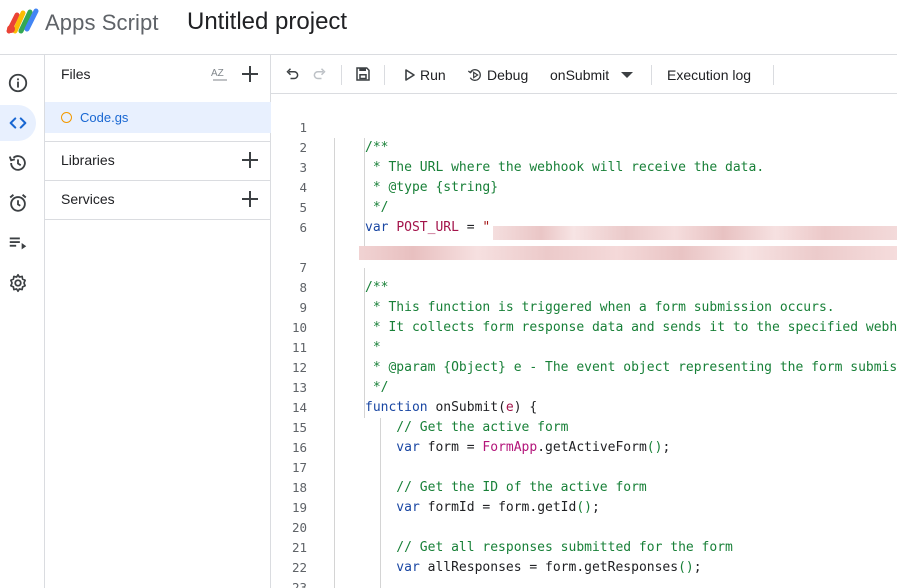  Describe the element at coordinates (584, 288) in the screenshot. I see `code-line: 8 /**` at that location.